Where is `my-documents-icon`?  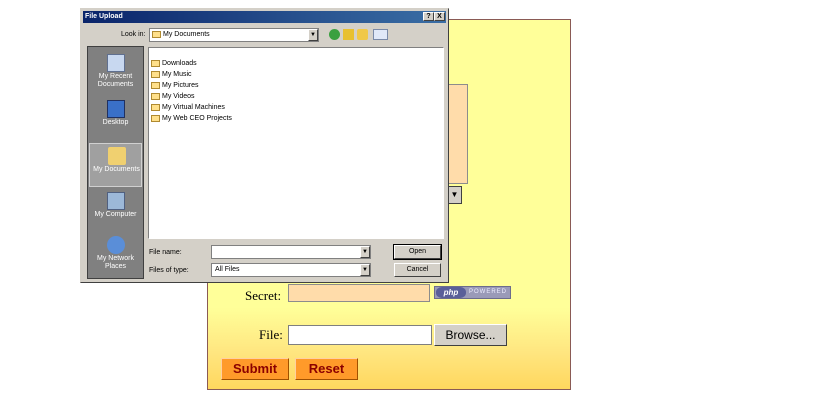 my-documents-icon is located at coordinates (117, 156).